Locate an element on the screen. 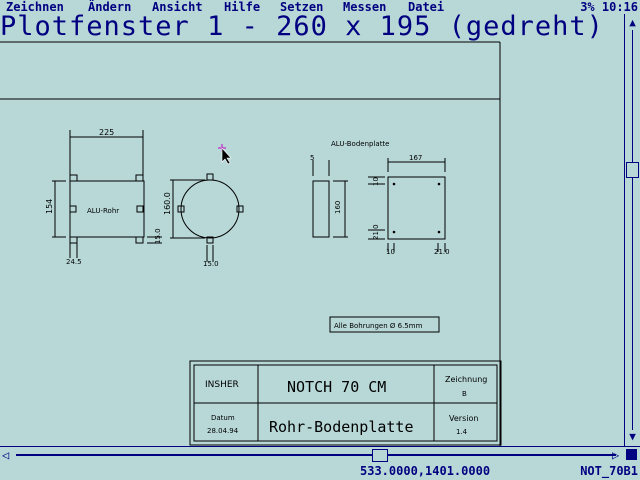 Image resolution: width=640 pixels, height=480 pixels. pipe-end-view is located at coordinates (207, 217).